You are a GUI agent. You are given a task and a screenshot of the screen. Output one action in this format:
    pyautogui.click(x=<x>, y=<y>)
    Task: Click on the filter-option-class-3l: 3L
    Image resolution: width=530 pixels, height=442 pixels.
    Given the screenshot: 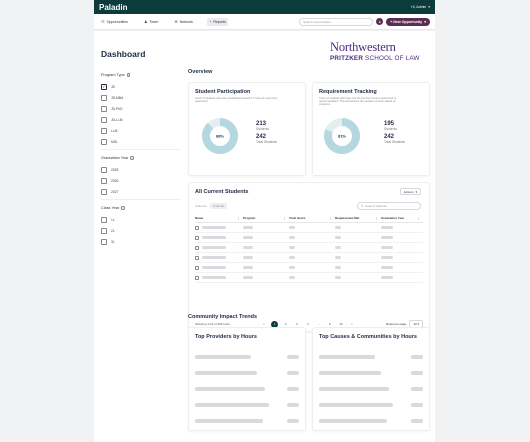 What is the action you would take?
    pyautogui.click(x=141, y=241)
    